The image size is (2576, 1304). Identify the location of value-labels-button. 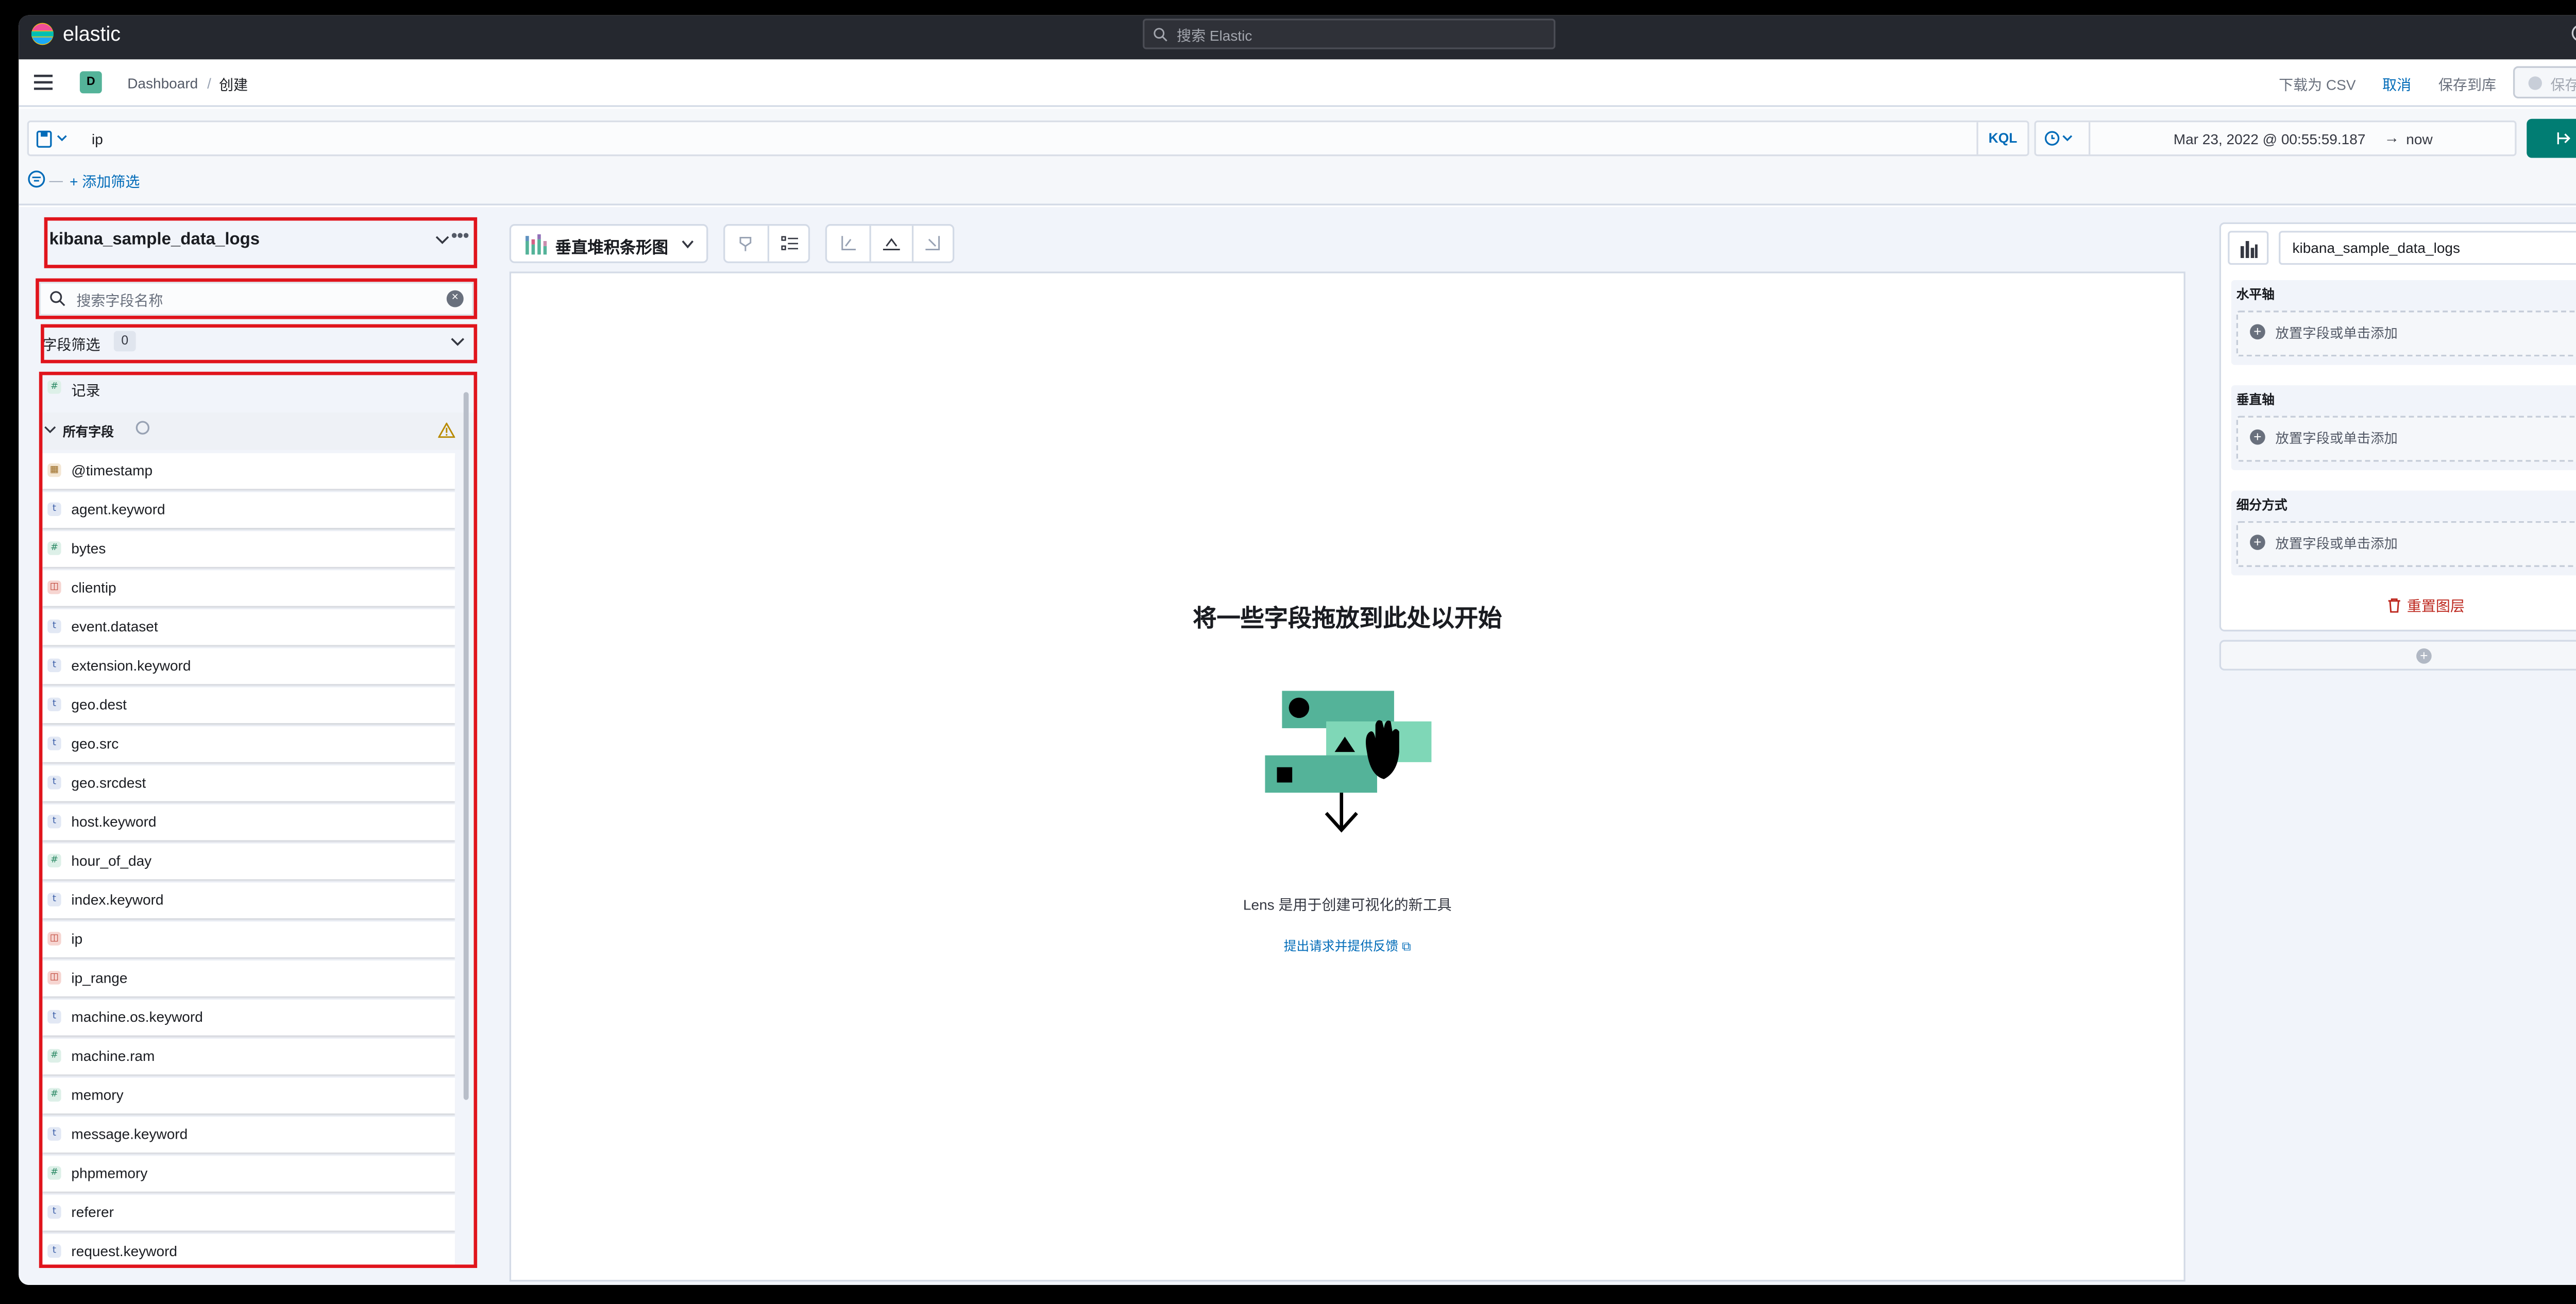
(745, 243).